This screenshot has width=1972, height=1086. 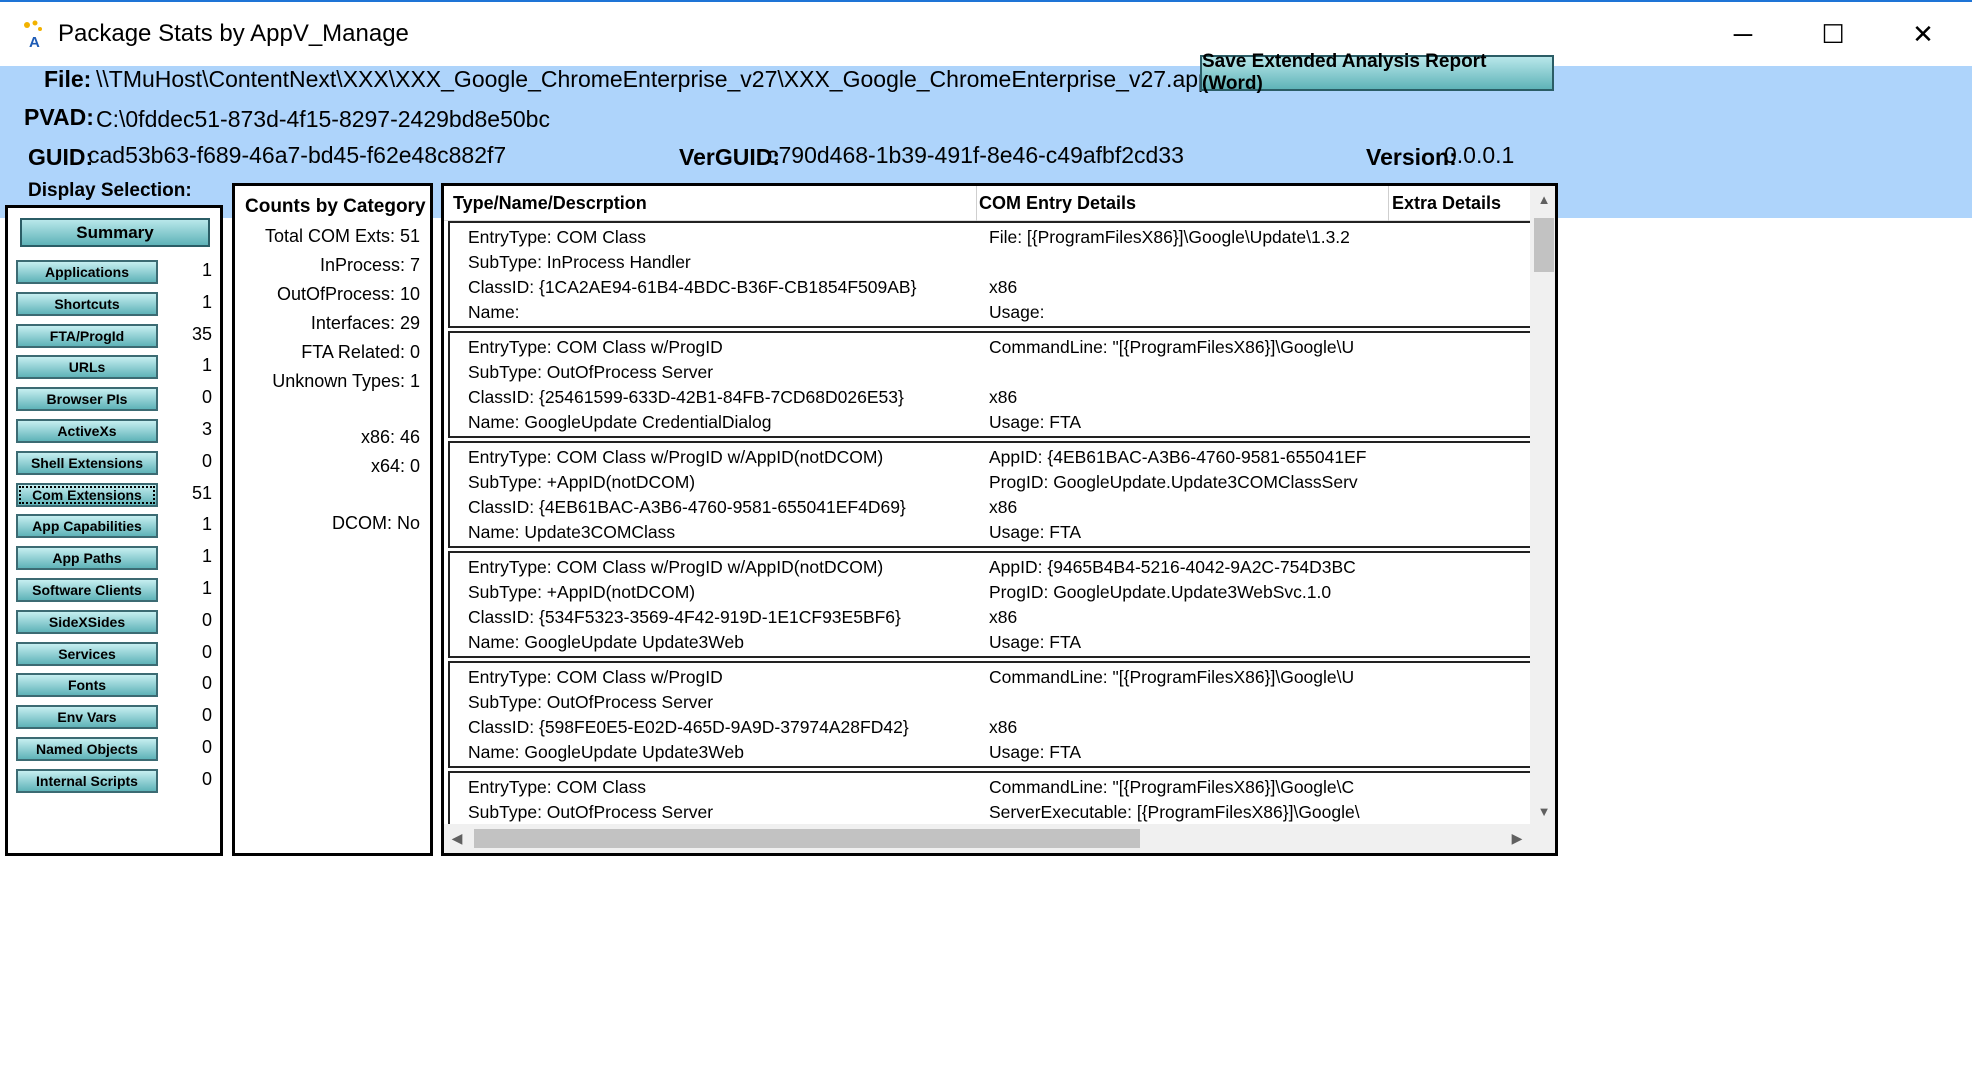 I want to click on entry-detail-text: EntryType: COM Class, so click(x=557, y=787).